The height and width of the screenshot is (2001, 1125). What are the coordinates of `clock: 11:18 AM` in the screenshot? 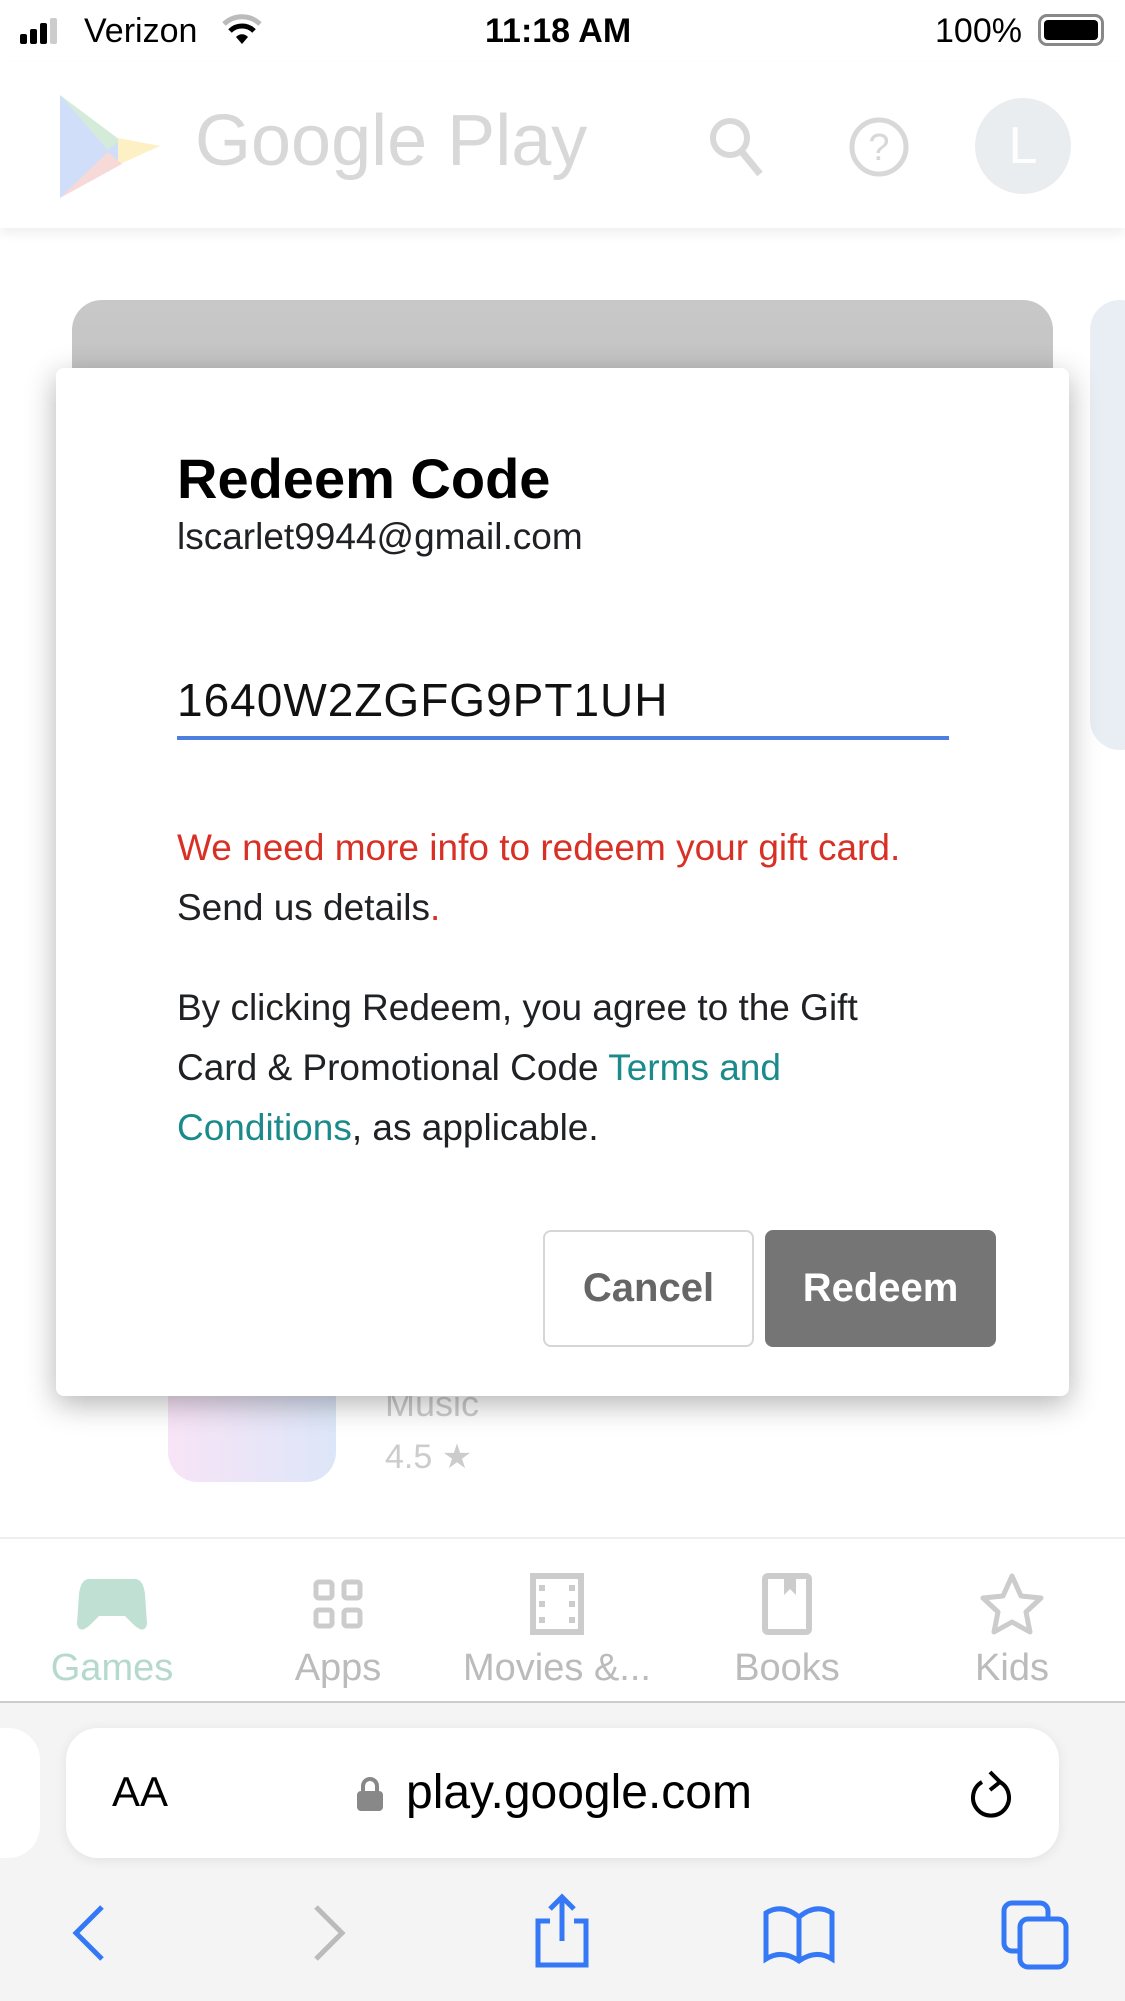 It's located at (558, 31).